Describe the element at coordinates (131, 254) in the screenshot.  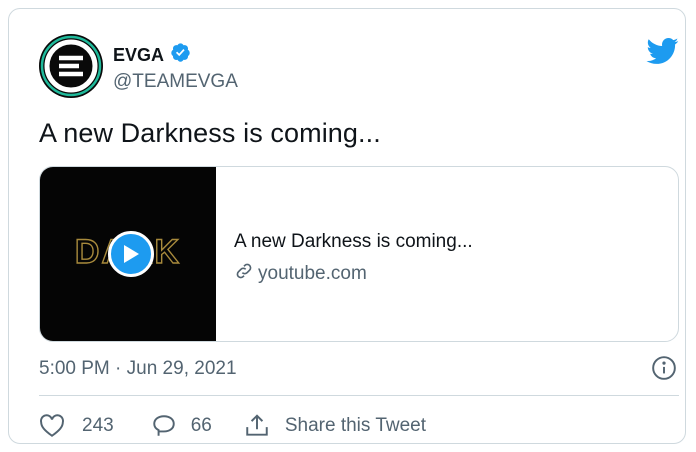
I see `play-icon` at that location.